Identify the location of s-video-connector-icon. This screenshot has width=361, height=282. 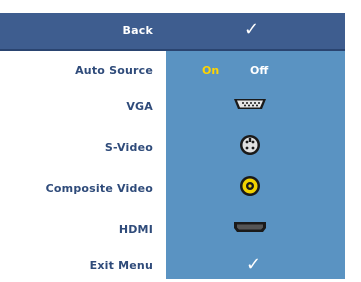
(250, 145).